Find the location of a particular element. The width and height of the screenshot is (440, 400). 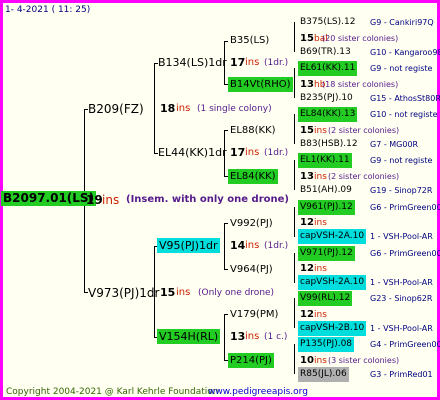

gen4-queen: B83(HSB).12 is located at coordinates (329, 144).